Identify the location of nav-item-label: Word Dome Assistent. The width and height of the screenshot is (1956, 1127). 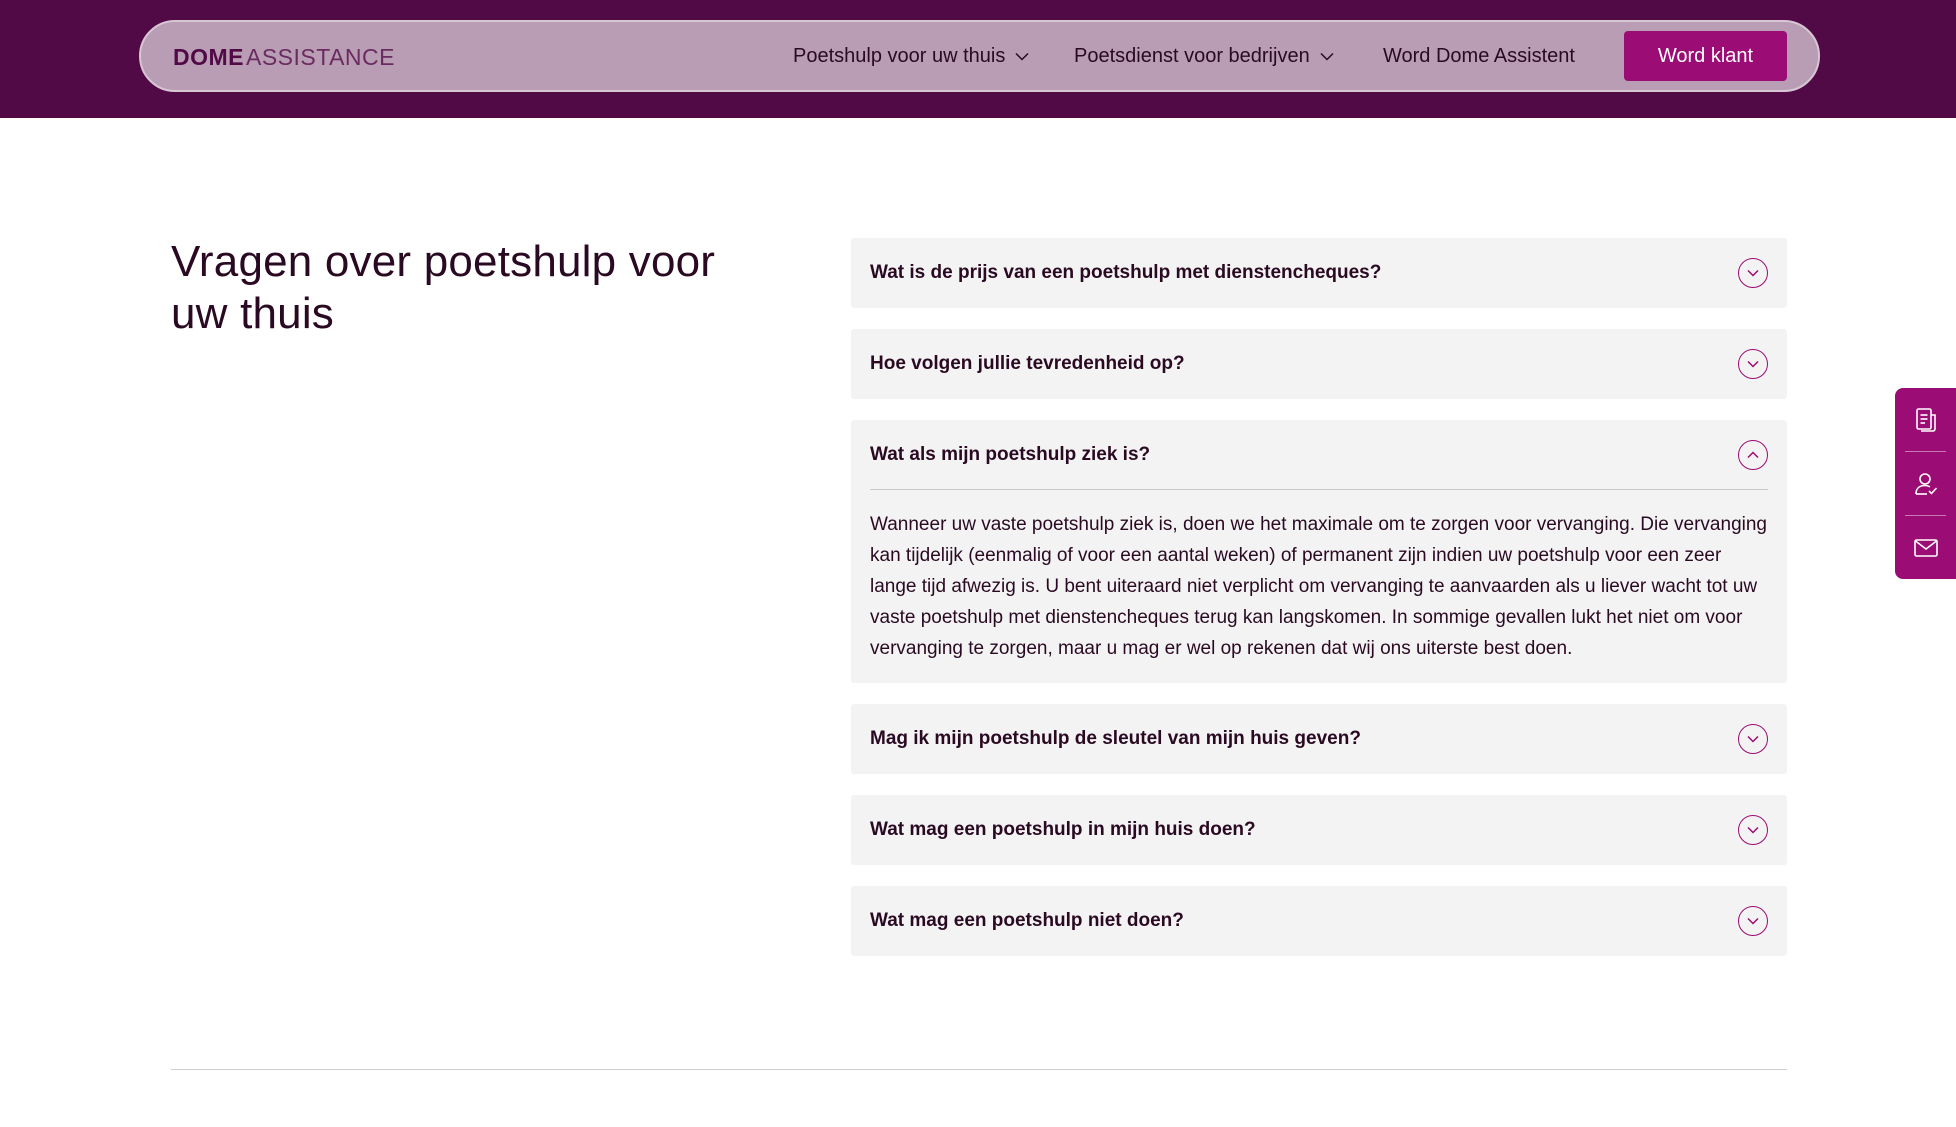
(1479, 55).